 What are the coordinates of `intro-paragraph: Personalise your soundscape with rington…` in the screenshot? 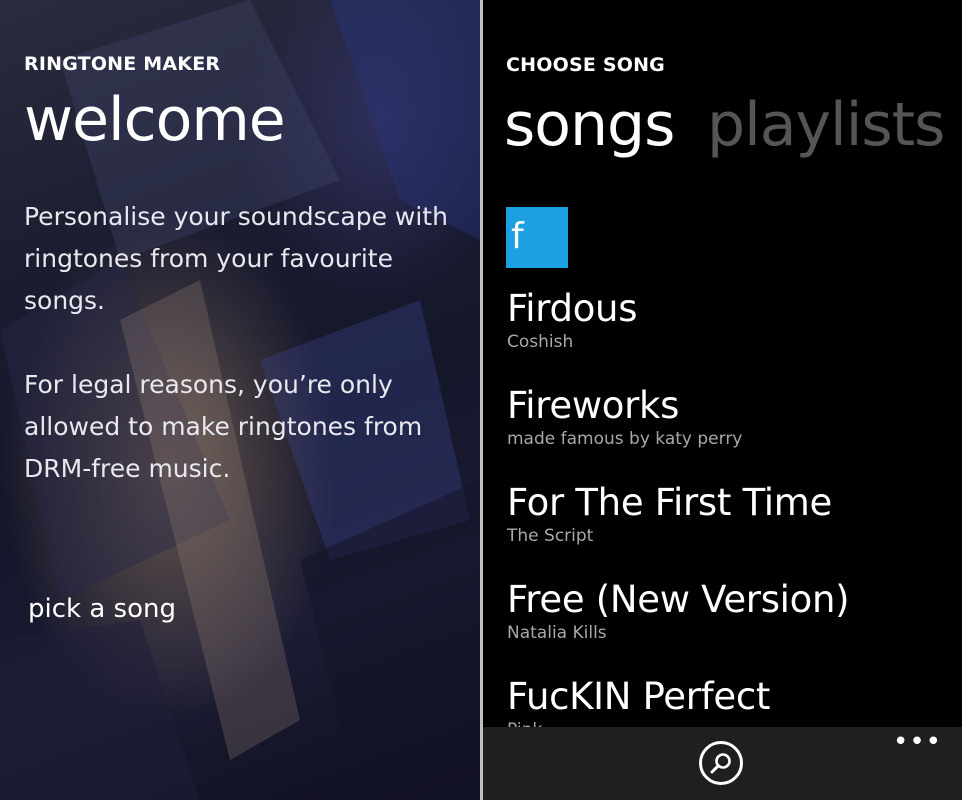 It's located at (236, 258).